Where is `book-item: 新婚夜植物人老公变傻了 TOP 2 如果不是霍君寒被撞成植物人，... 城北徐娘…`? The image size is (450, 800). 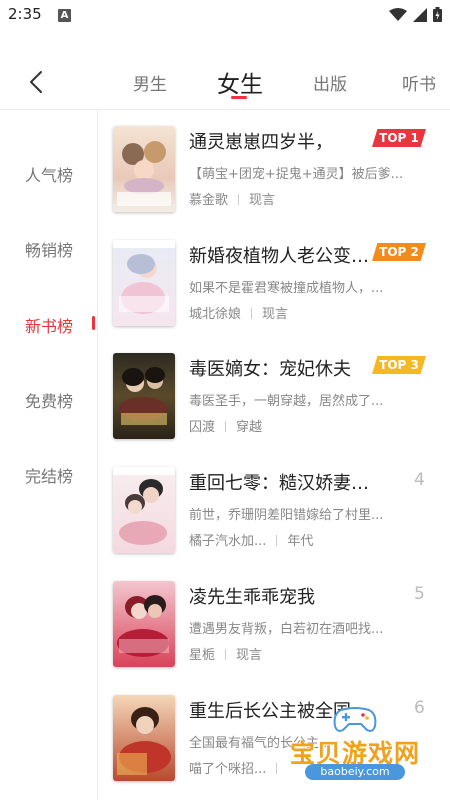
book-item: 新婚夜植物人老公变傻了 TOP 2 如果不是霍君寒被撞成植物人，... 城北徐娘… is located at coordinates (275, 290).